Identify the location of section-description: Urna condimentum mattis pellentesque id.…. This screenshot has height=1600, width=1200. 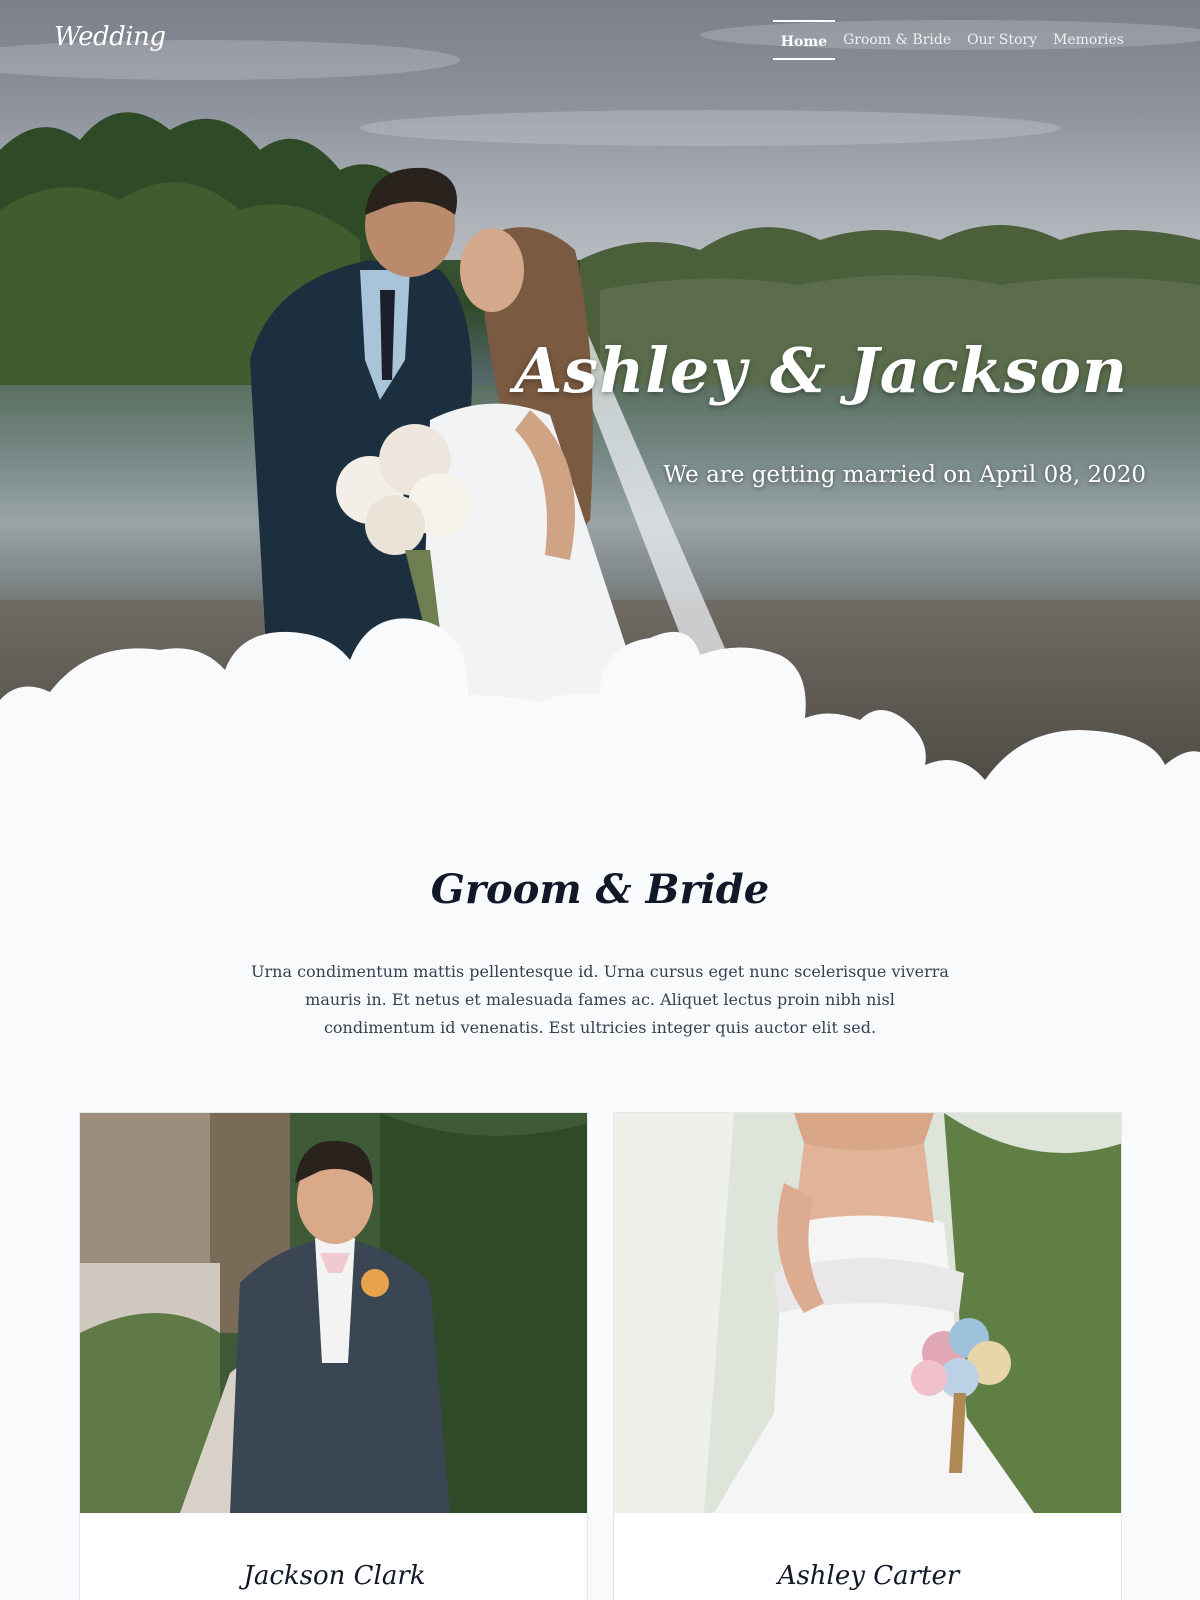
(600, 999).